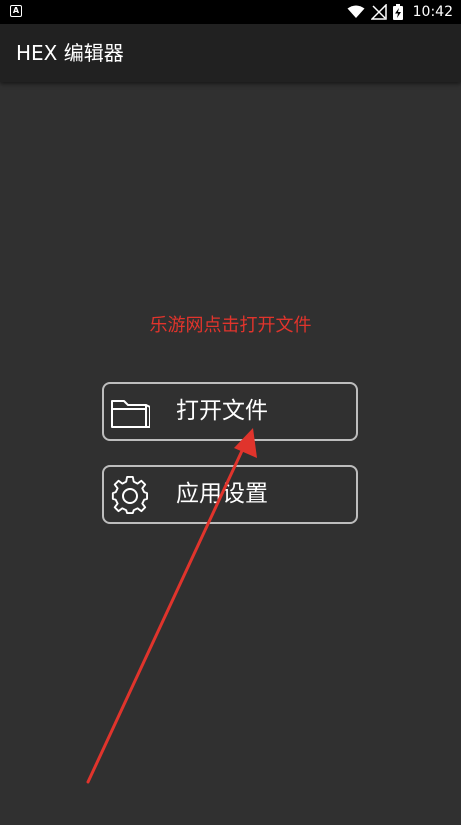 The height and width of the screenshot is (825, 461). Describe the element at coordinates (130, 496) in the screenshot. I see `gear-icon` at that location.